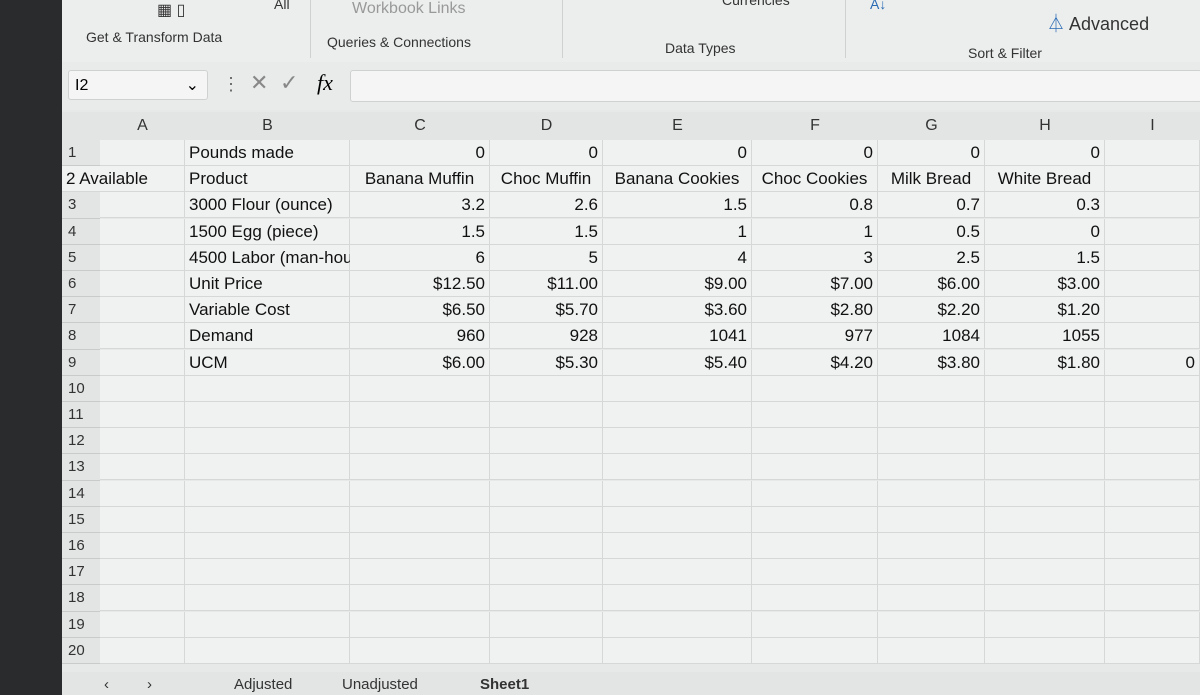  Describe the element at coordinates (267, 336) in the screenshot. I see `cell-B8: Demand` at that location.